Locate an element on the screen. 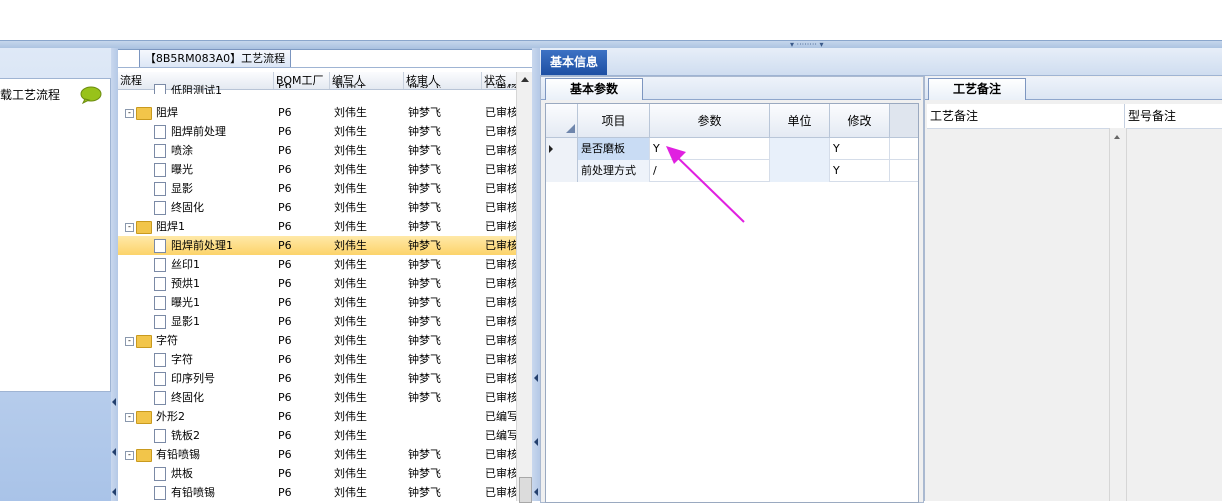 This screenshot has height=503, width=1222. tab-basic-info: 基本信息 is located at coordinates (574, 62).